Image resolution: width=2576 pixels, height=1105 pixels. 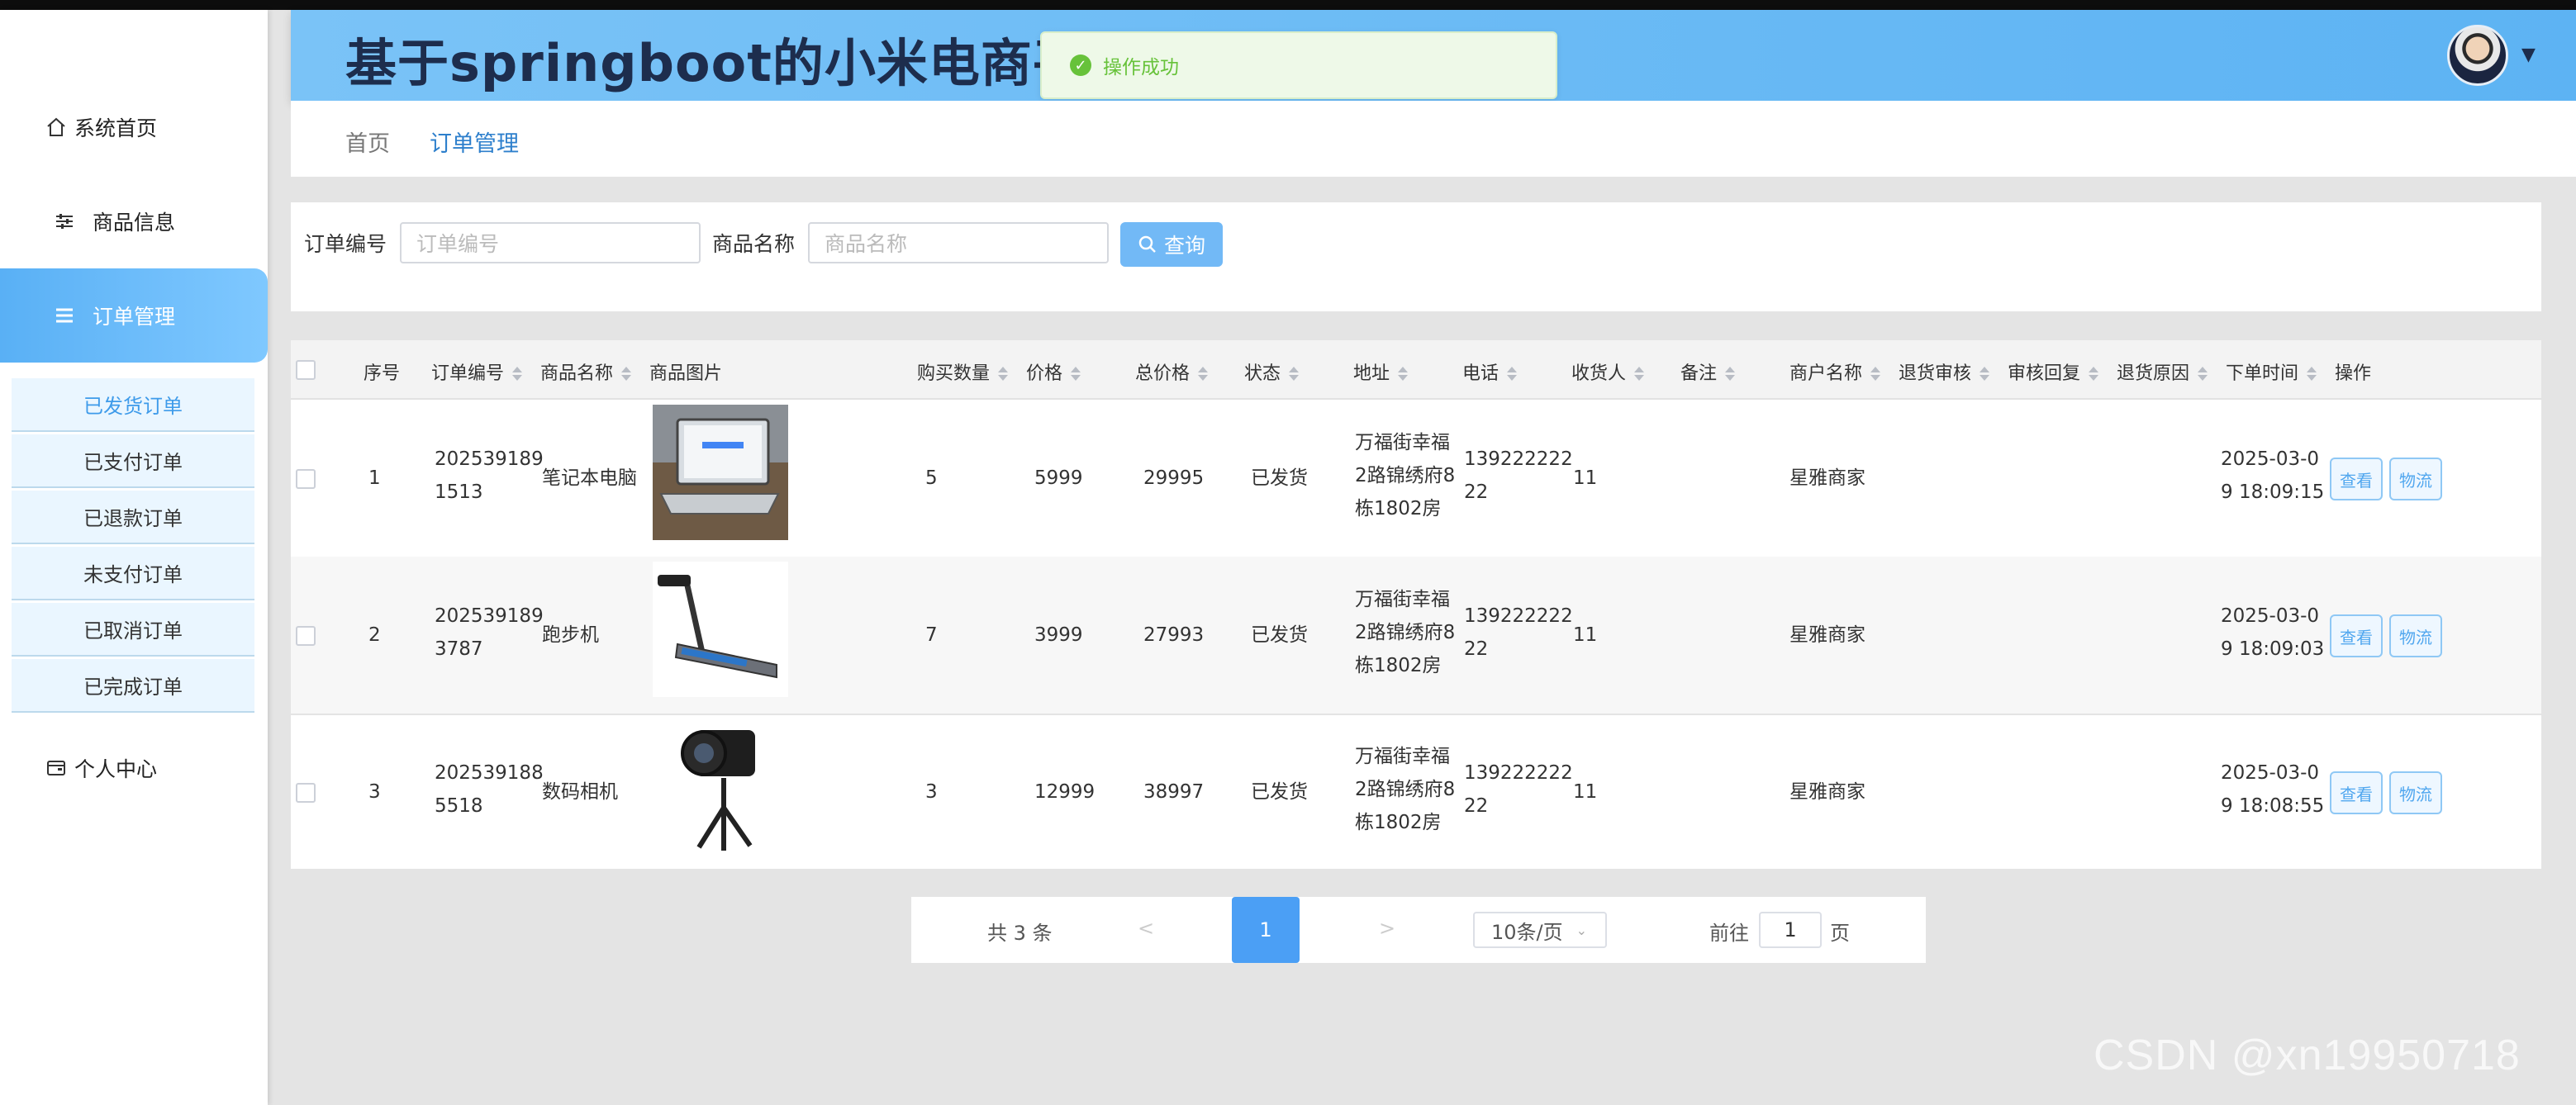 I want to click on sidebar-item-label: 订单管理, so click(x=134, y=317).